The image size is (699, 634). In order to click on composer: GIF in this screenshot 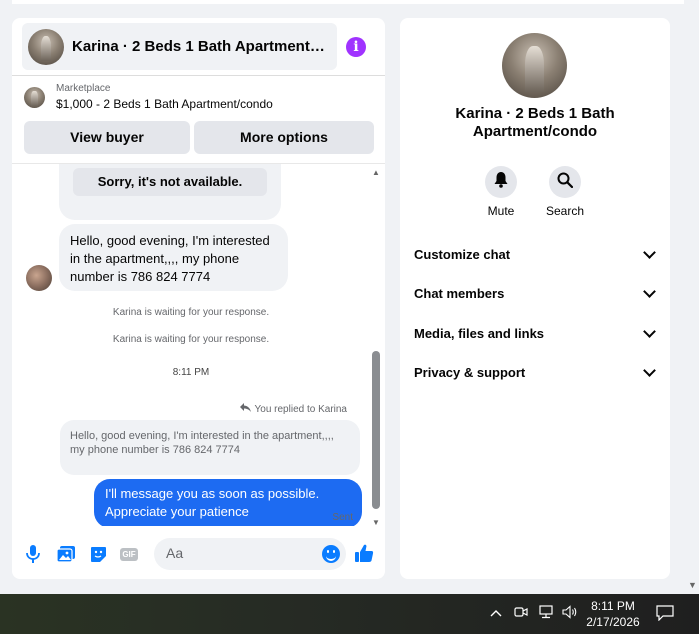, I will do `click(198, 554)`.